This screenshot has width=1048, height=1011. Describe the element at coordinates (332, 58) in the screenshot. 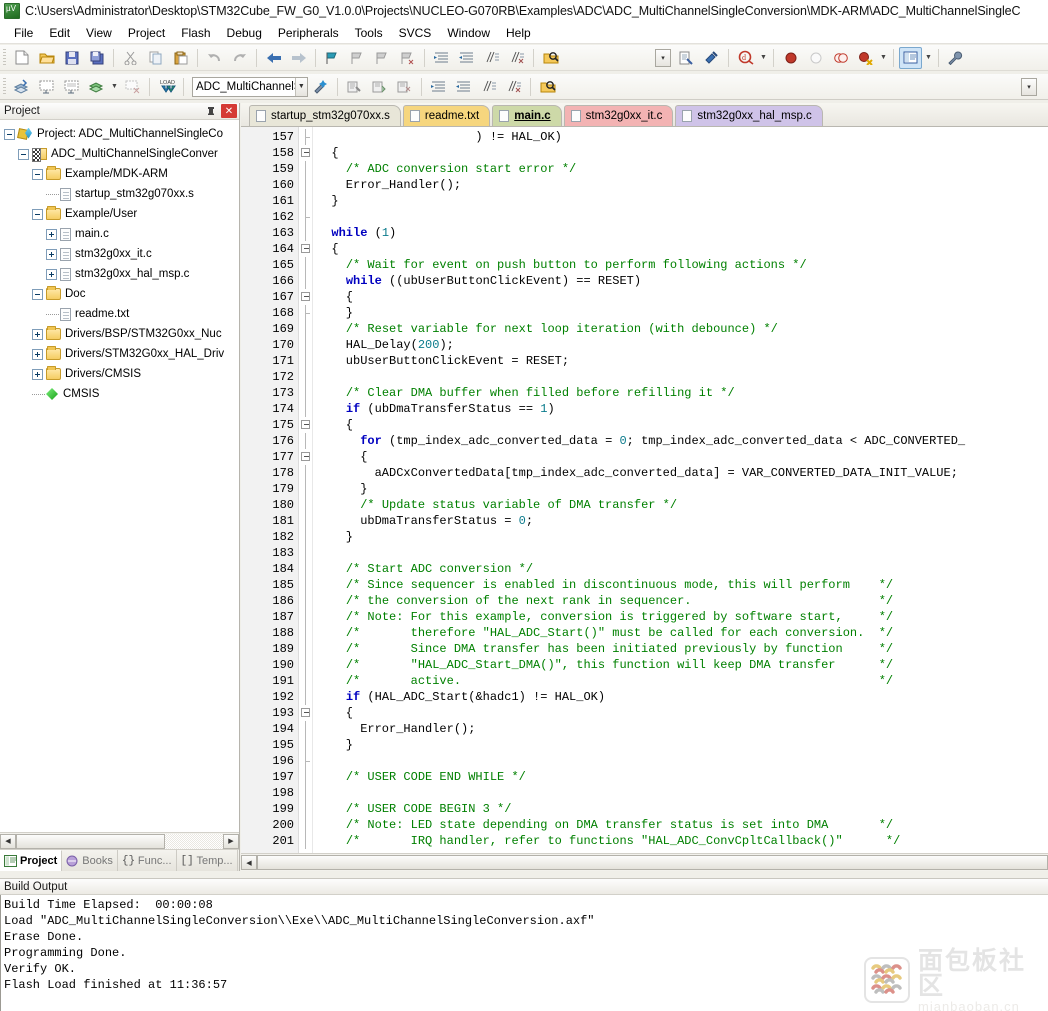

I see `bookmark-toggle-button` at that location.